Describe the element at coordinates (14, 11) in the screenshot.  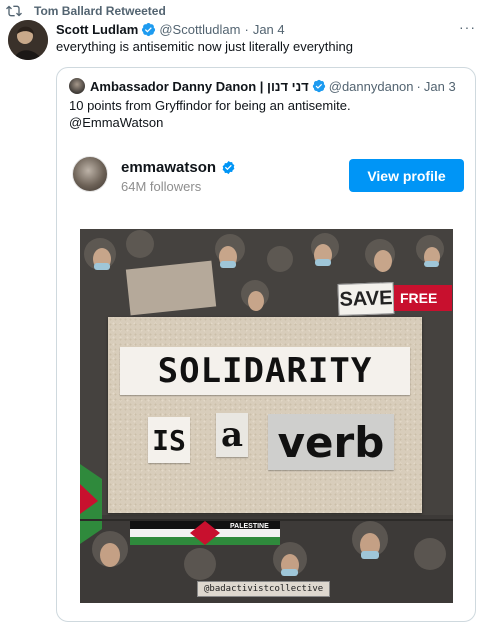
I see `retweet-icon` at that location.